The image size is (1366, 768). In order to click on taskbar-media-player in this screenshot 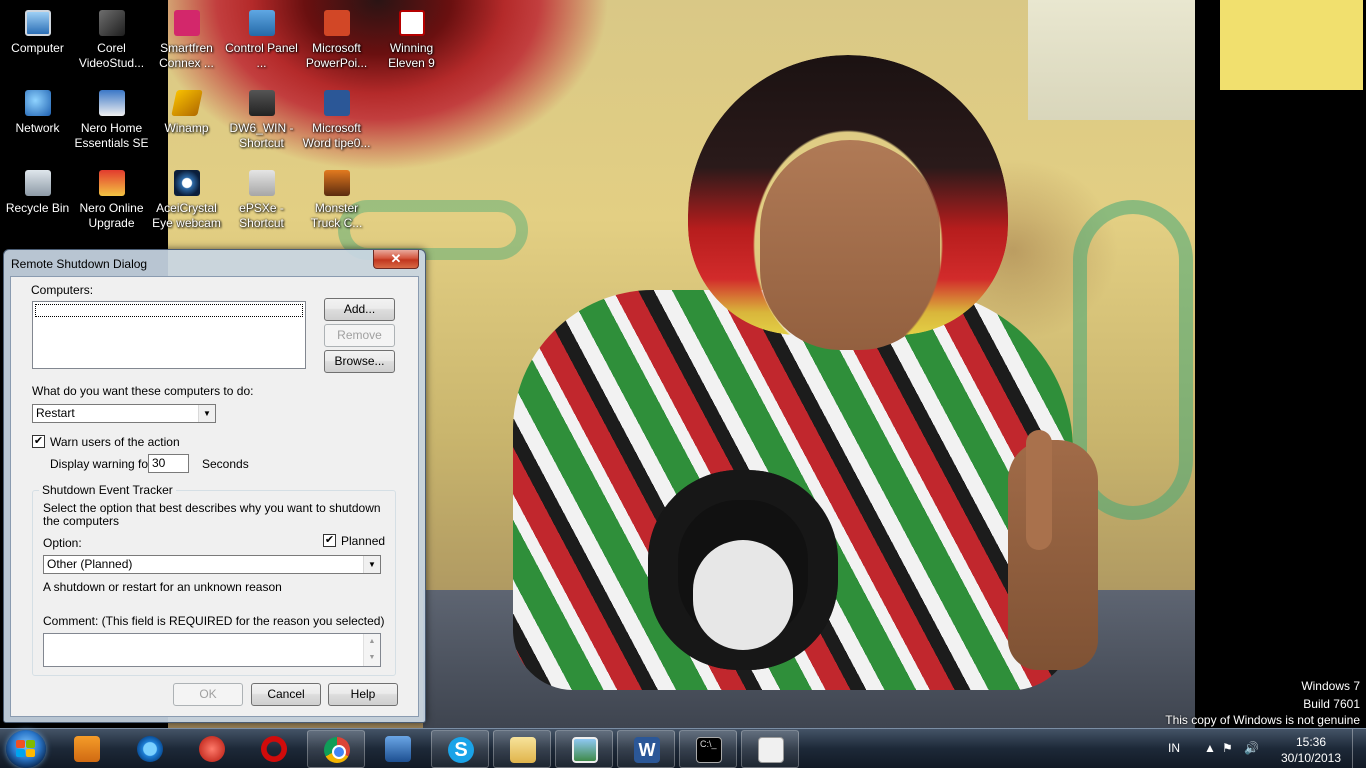, I will do `click(87, 749)`.